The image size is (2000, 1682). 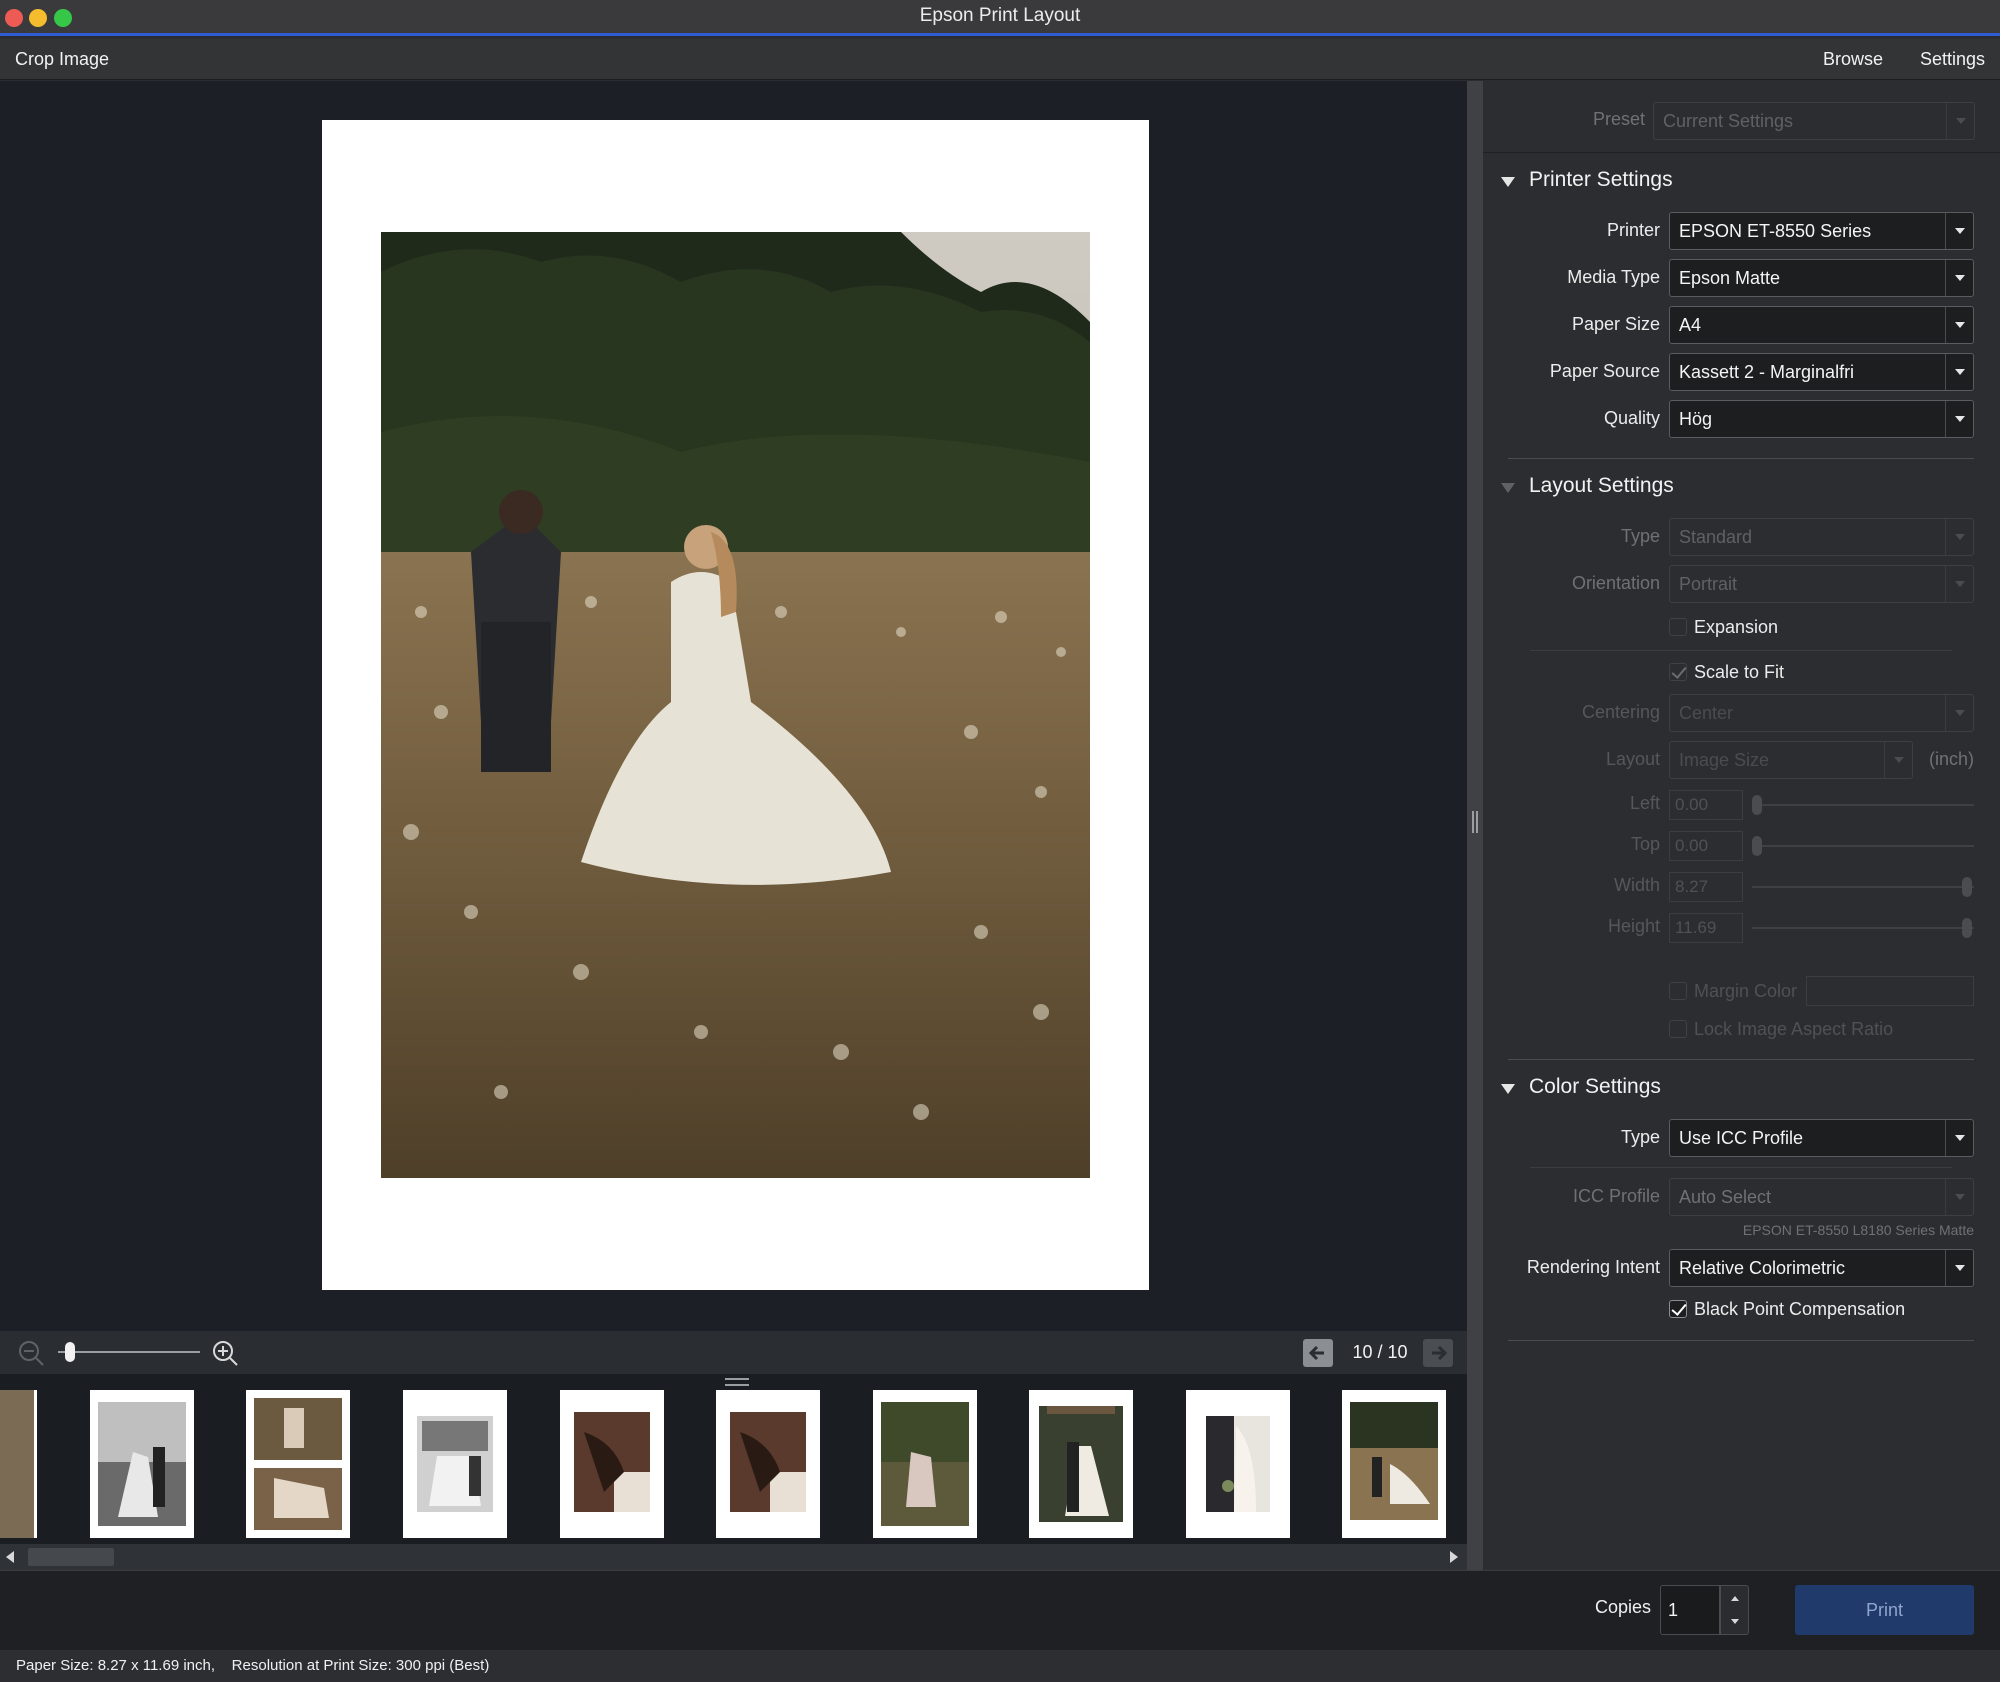 I want to click on zoom-slider-track, so click(x=129, y=1352).